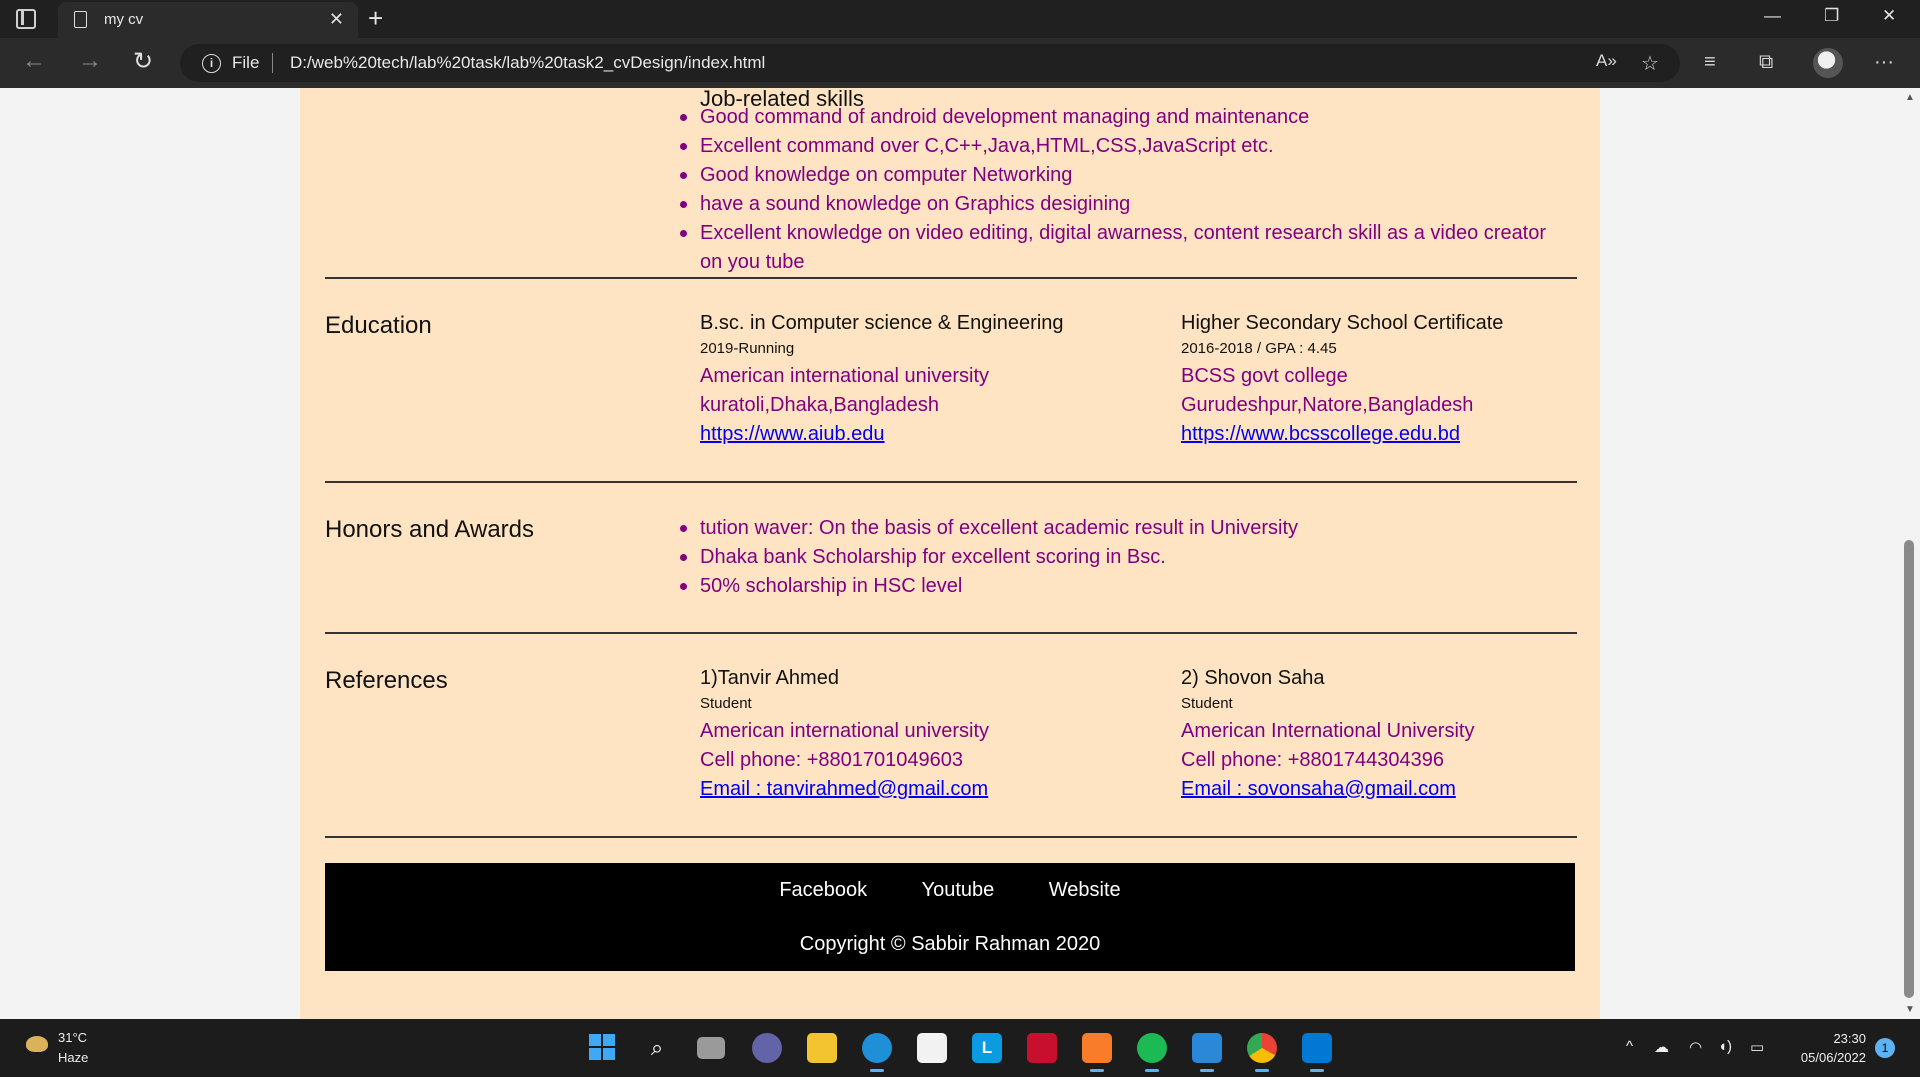 This screenshot has height=1077, width=1920. What do you see at coordinates (72, 1037) in the screenshot?
I see `weather-temperature: 31°C` at bounding box center [72, 1037].